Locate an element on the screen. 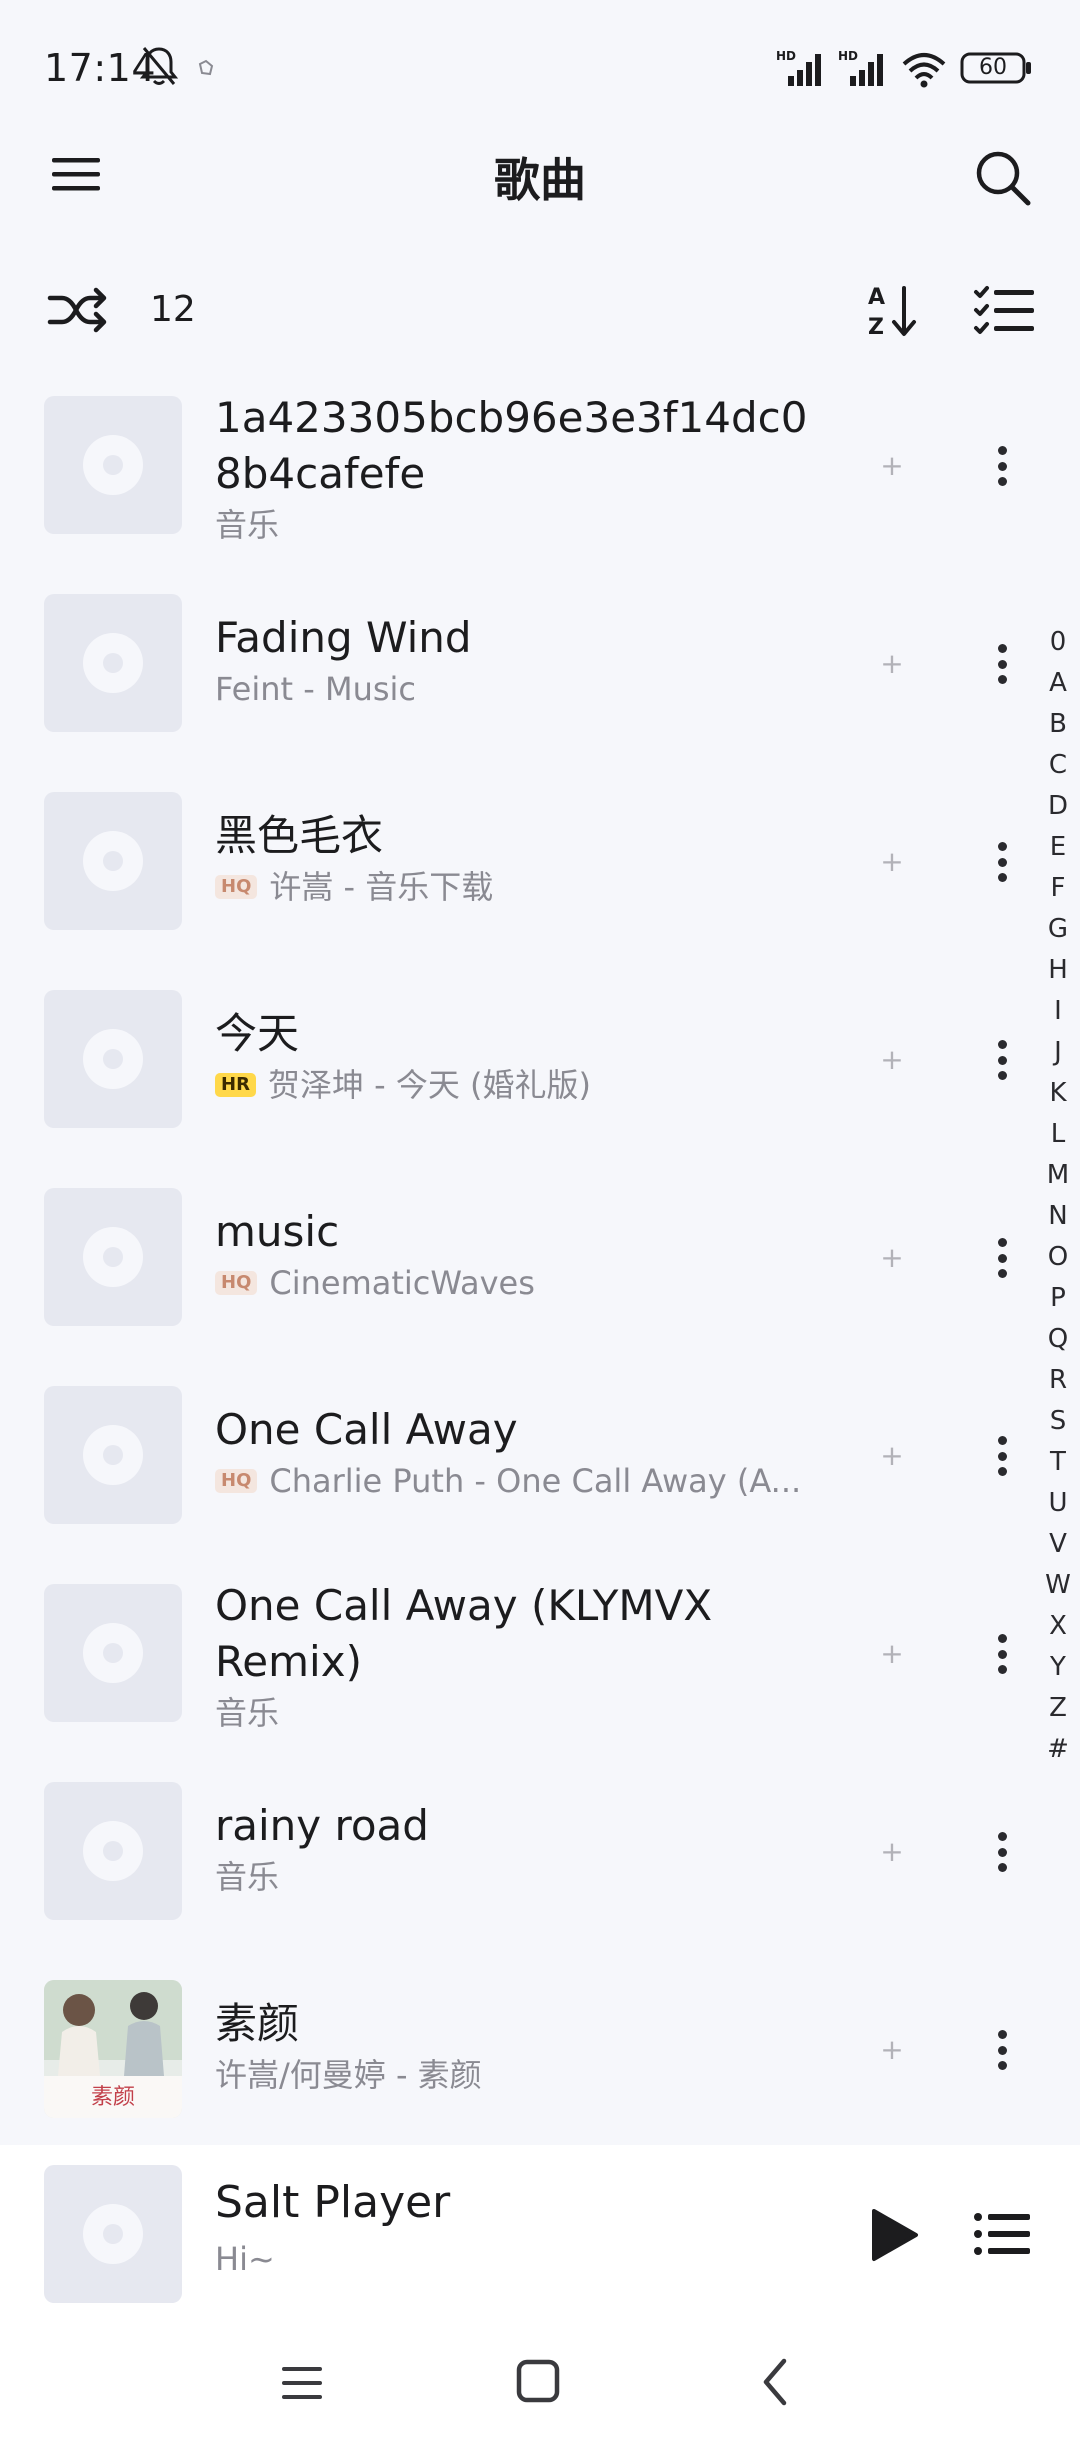  playlist-queue-icon is located at coordinates (1002, 2234).